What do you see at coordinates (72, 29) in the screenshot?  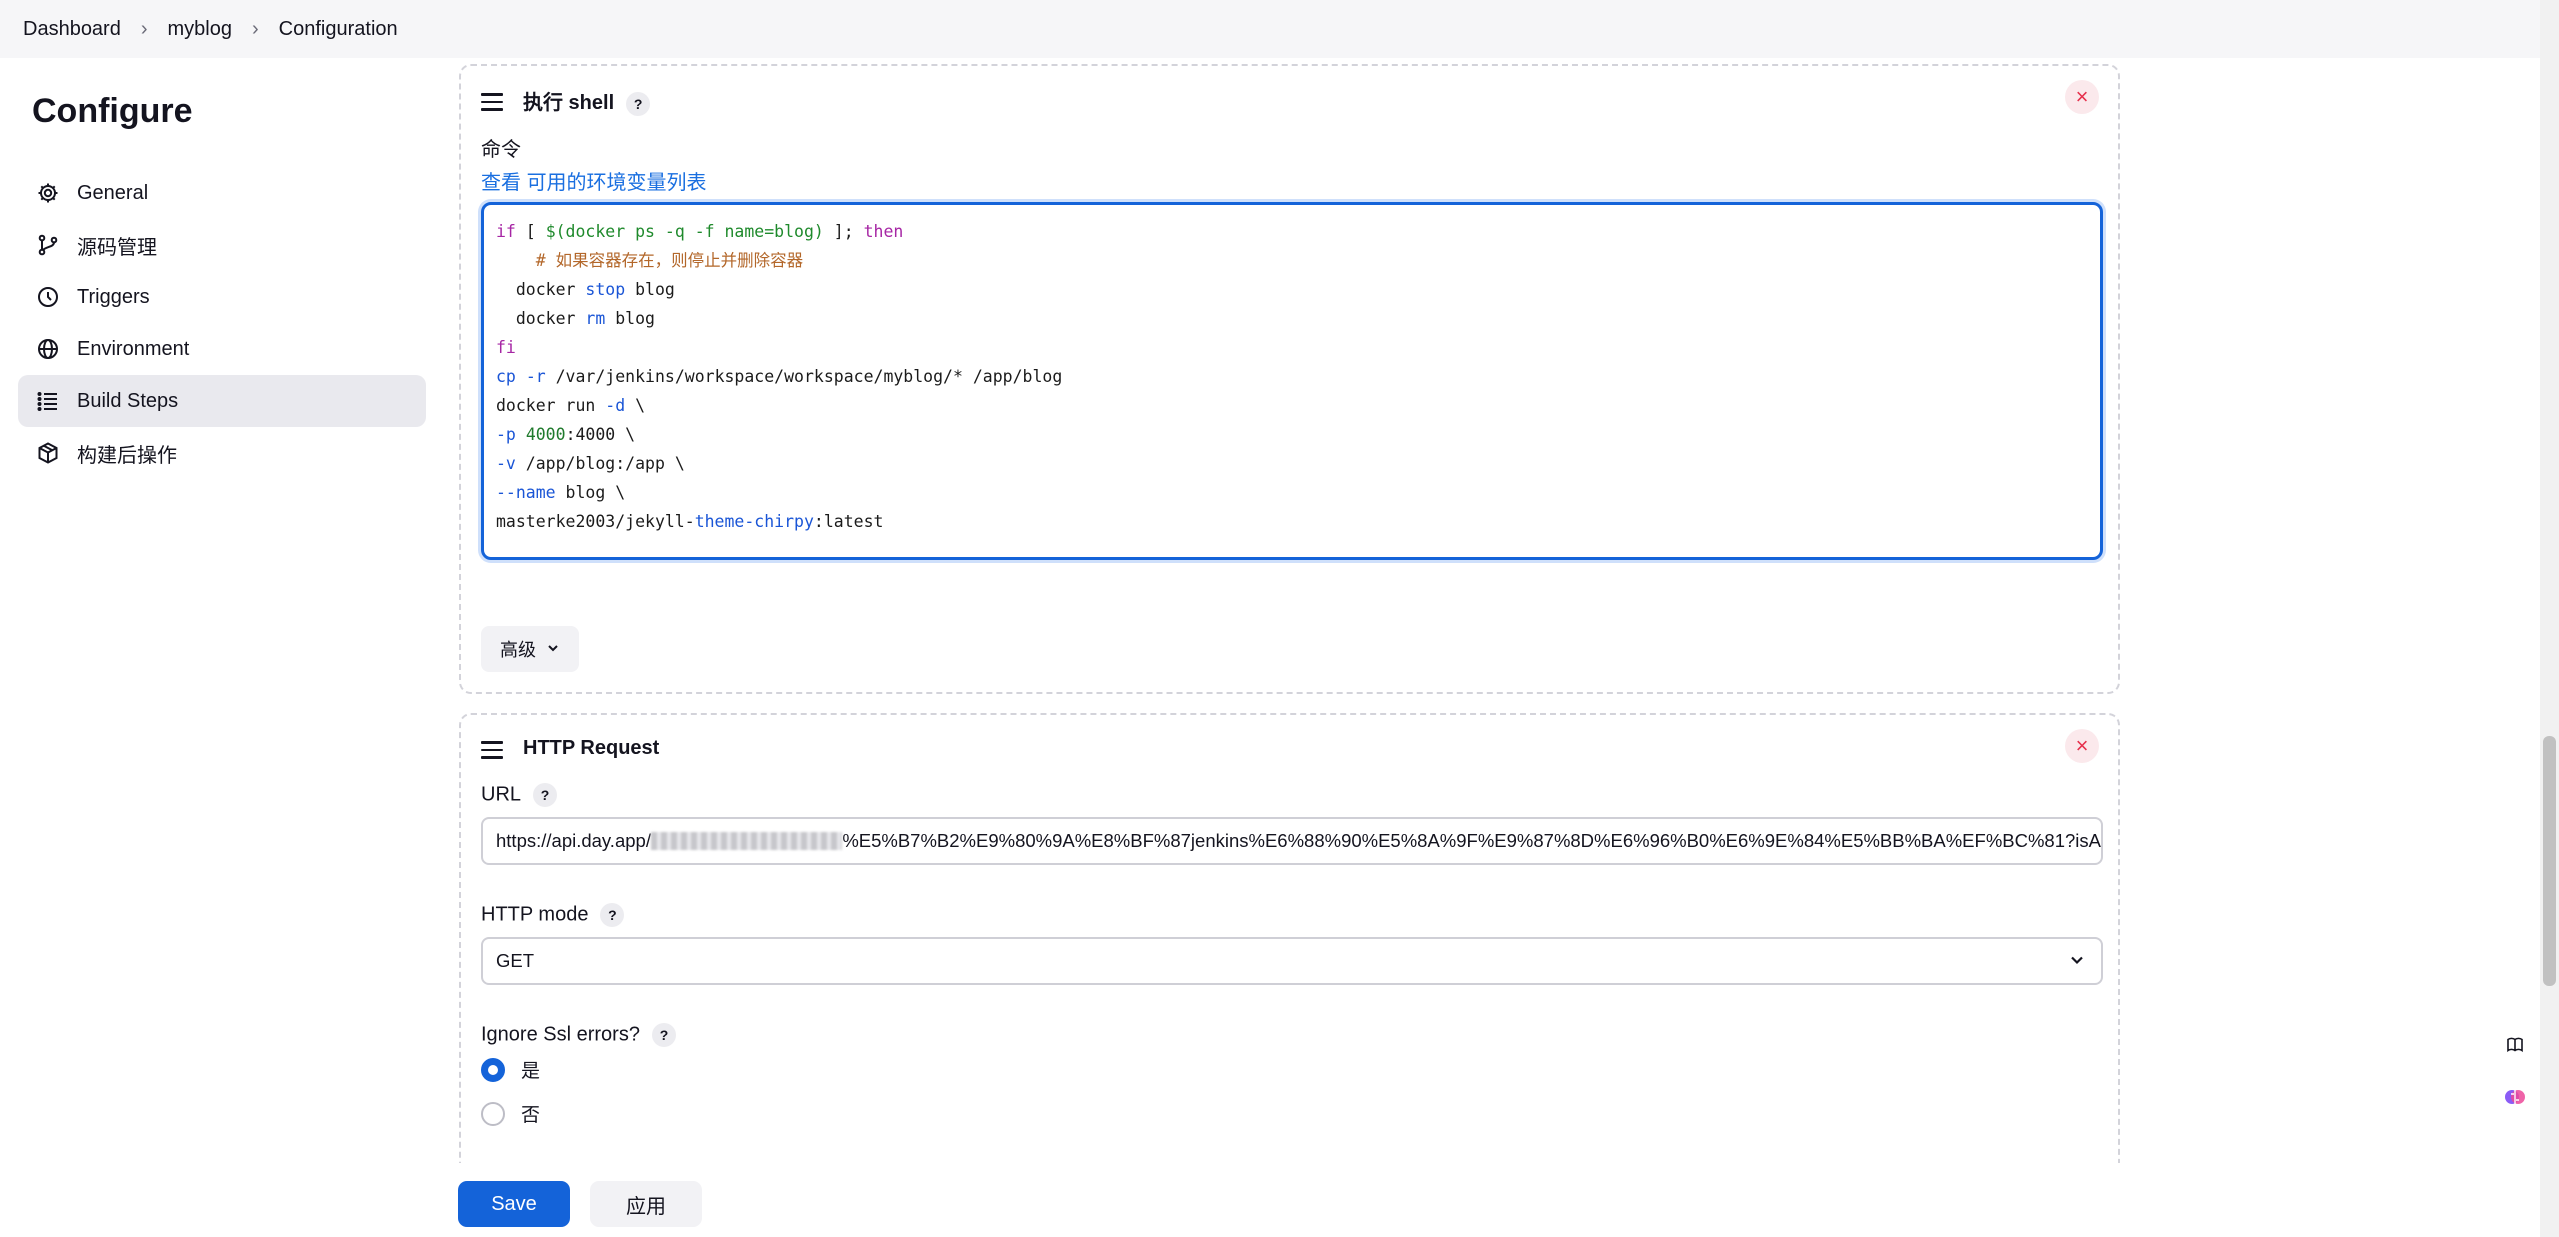 I see `breadcrumb-dashboard: Dashboard` at bounding box center [72, 29].